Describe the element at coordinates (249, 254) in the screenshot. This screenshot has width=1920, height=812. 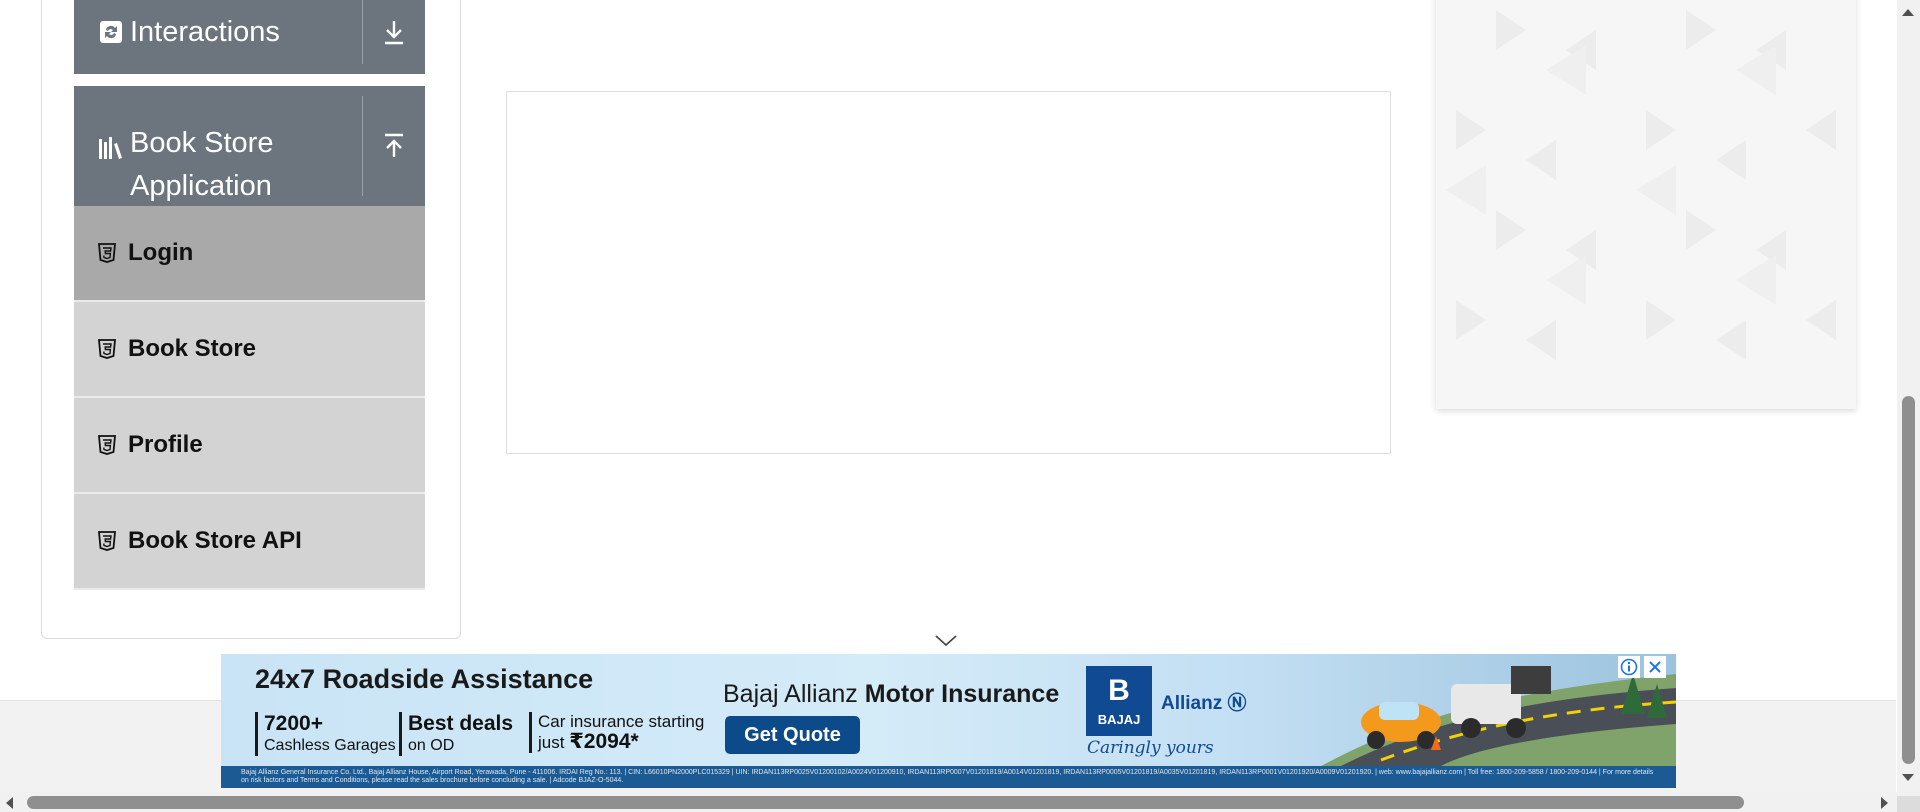
I see `menu-item-login: Login` at that location.